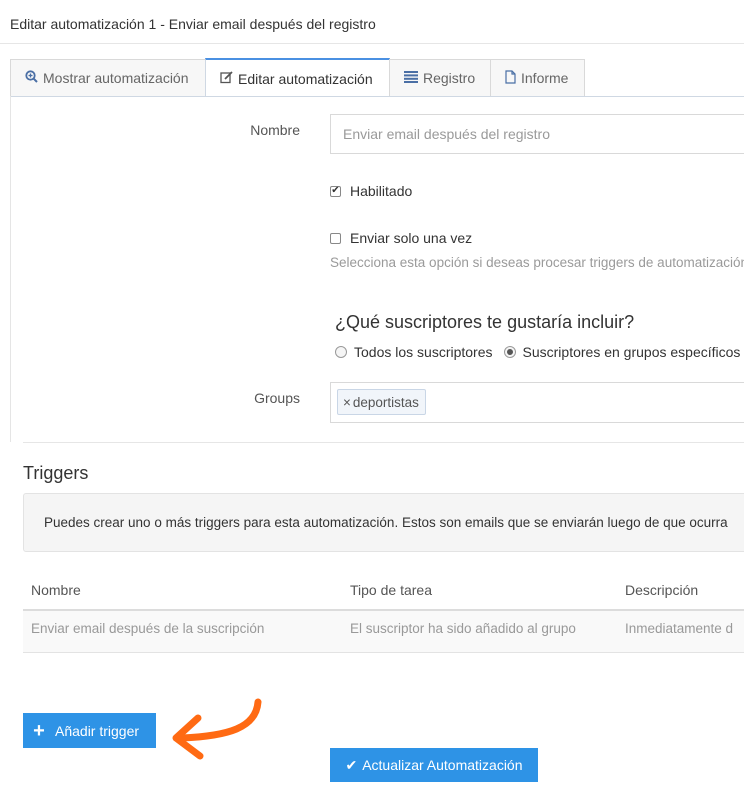 The image size is (744, 801). What do you see at coordinates (485, 322) in the screenshot?
I see `subscribers-question: ¿Qué suscriptores te gustaría incluir?` at bounding box center [485, 322].